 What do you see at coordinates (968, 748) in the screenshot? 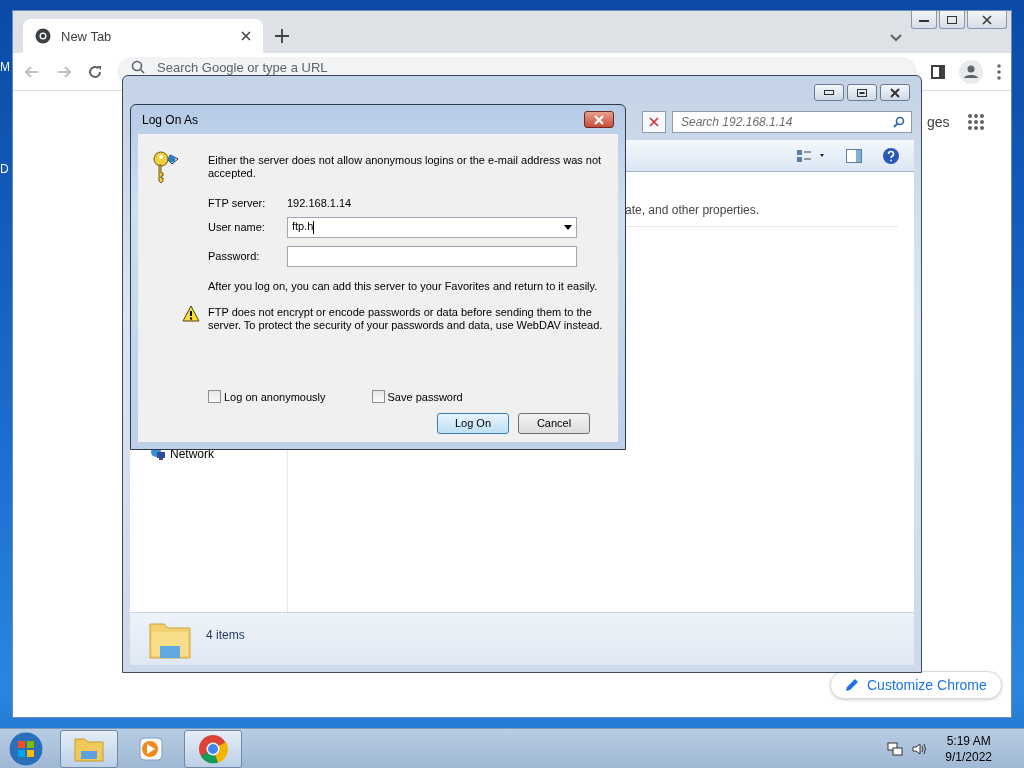
I see `clock: 5:19 AM 9/1/2022` at bounding box center [968, 748].